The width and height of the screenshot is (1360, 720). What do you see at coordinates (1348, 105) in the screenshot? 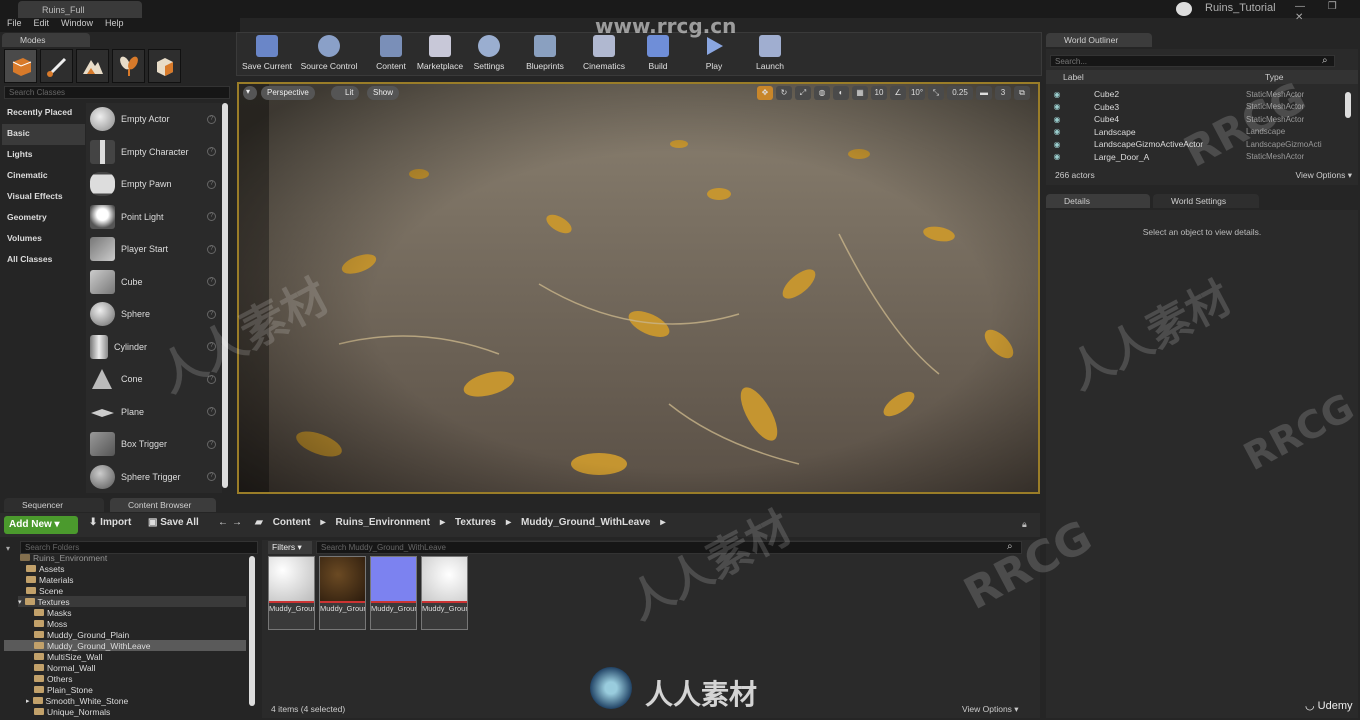
I see `outliner-scrollbar` at bounding box center [1348, 105].